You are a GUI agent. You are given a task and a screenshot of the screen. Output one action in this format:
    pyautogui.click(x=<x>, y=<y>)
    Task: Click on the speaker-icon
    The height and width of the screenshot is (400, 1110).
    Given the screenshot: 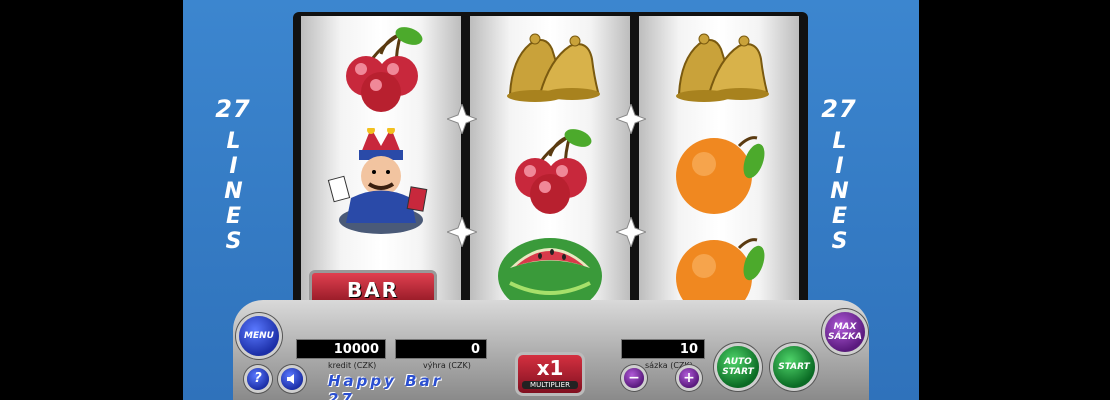 What is the action you would take?
    pyautogui.click(x=290, y=379)
    